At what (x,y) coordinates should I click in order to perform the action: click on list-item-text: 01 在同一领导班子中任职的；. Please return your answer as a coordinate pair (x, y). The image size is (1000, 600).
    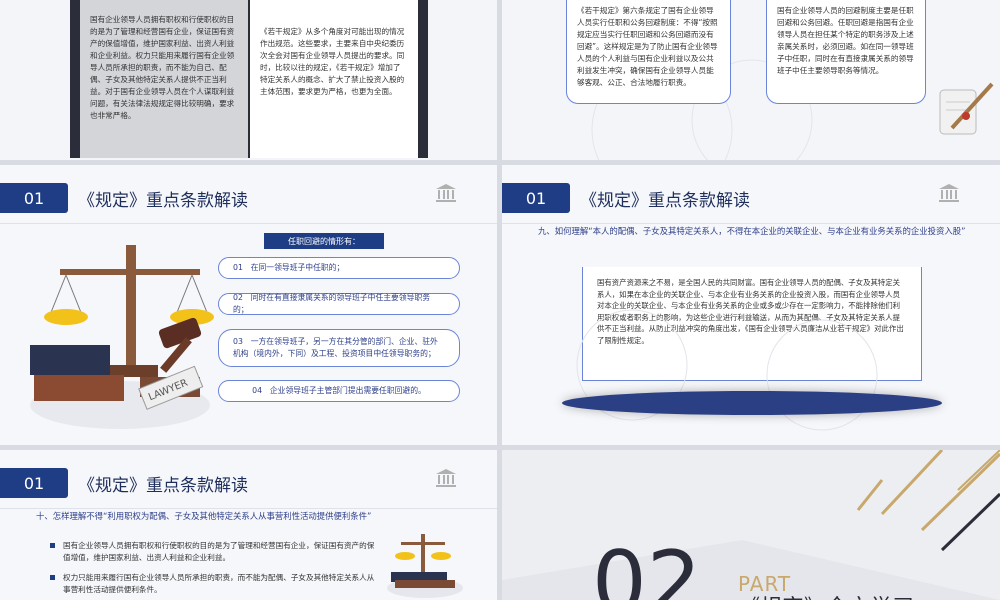
    Looking at the image, I should click on (289, 267).